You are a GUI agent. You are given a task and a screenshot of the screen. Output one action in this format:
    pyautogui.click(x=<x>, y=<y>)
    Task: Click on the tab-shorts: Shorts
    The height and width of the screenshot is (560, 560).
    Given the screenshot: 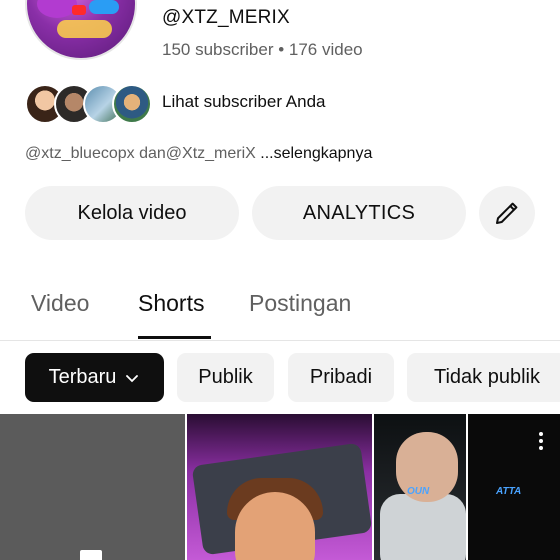 What is the action you would take?
    pyautogui.click(x=171, y=303)
    